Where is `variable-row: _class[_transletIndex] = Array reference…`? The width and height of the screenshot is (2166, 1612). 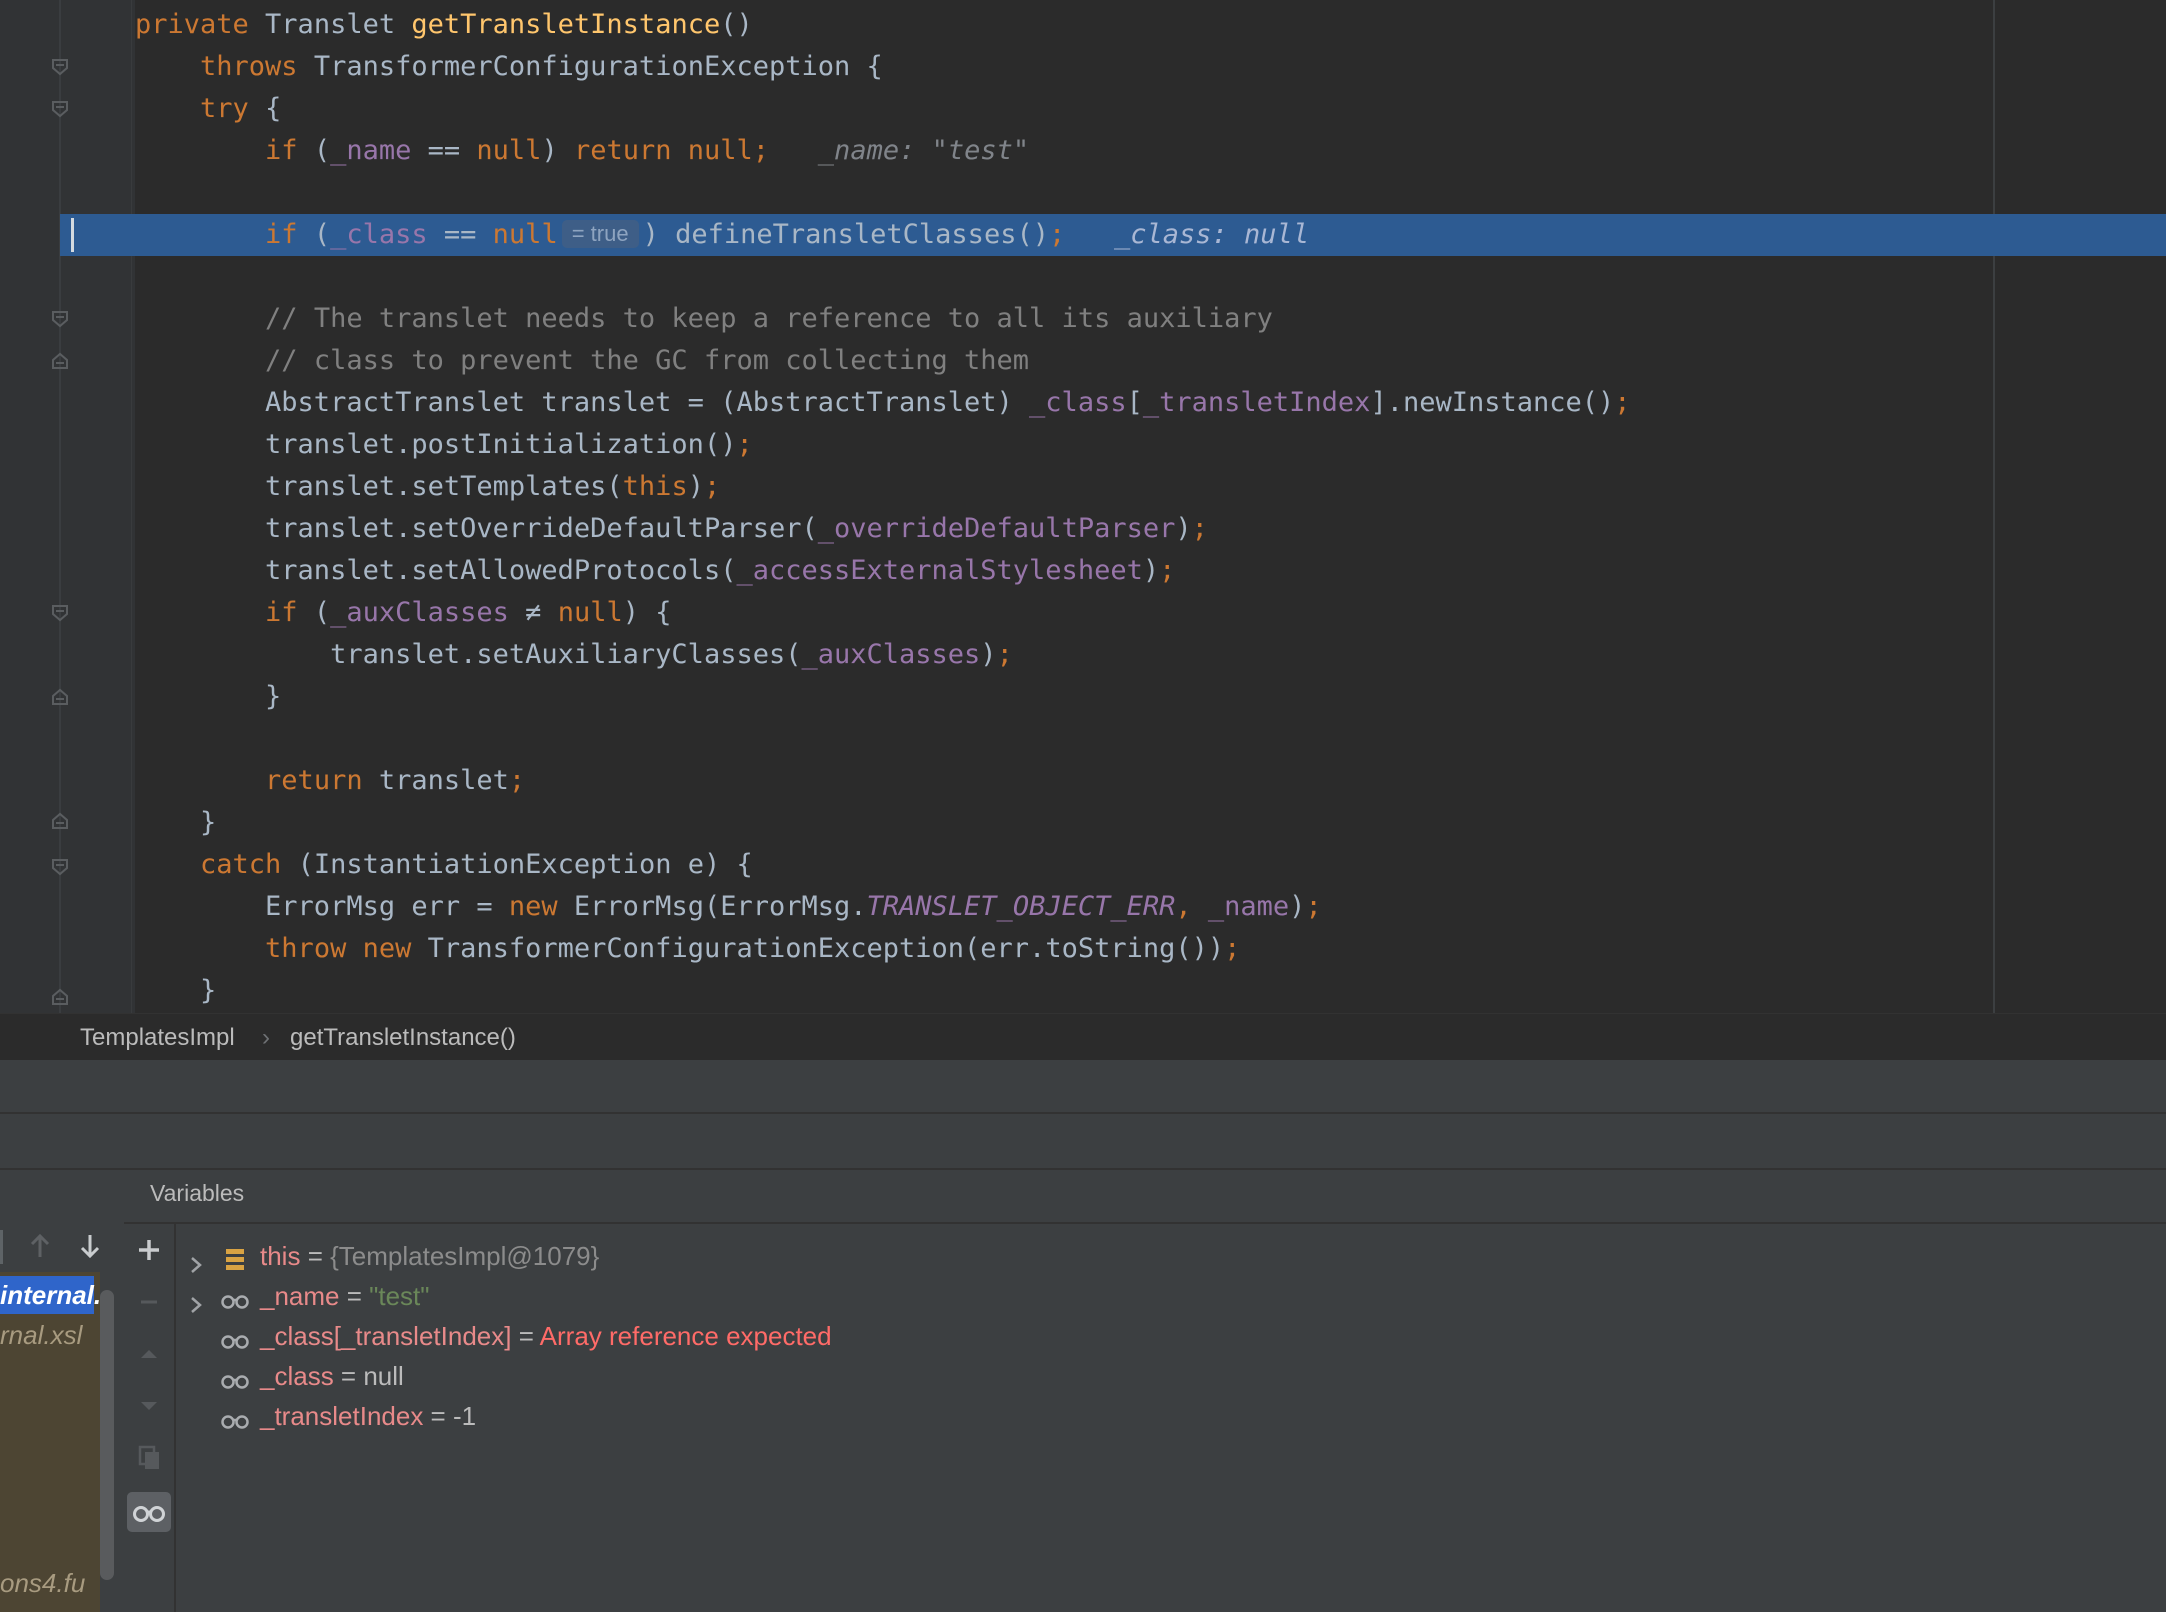
variable-row: _class[_transletIndex] = Array reference… is located at coordinates (1126, 1336).